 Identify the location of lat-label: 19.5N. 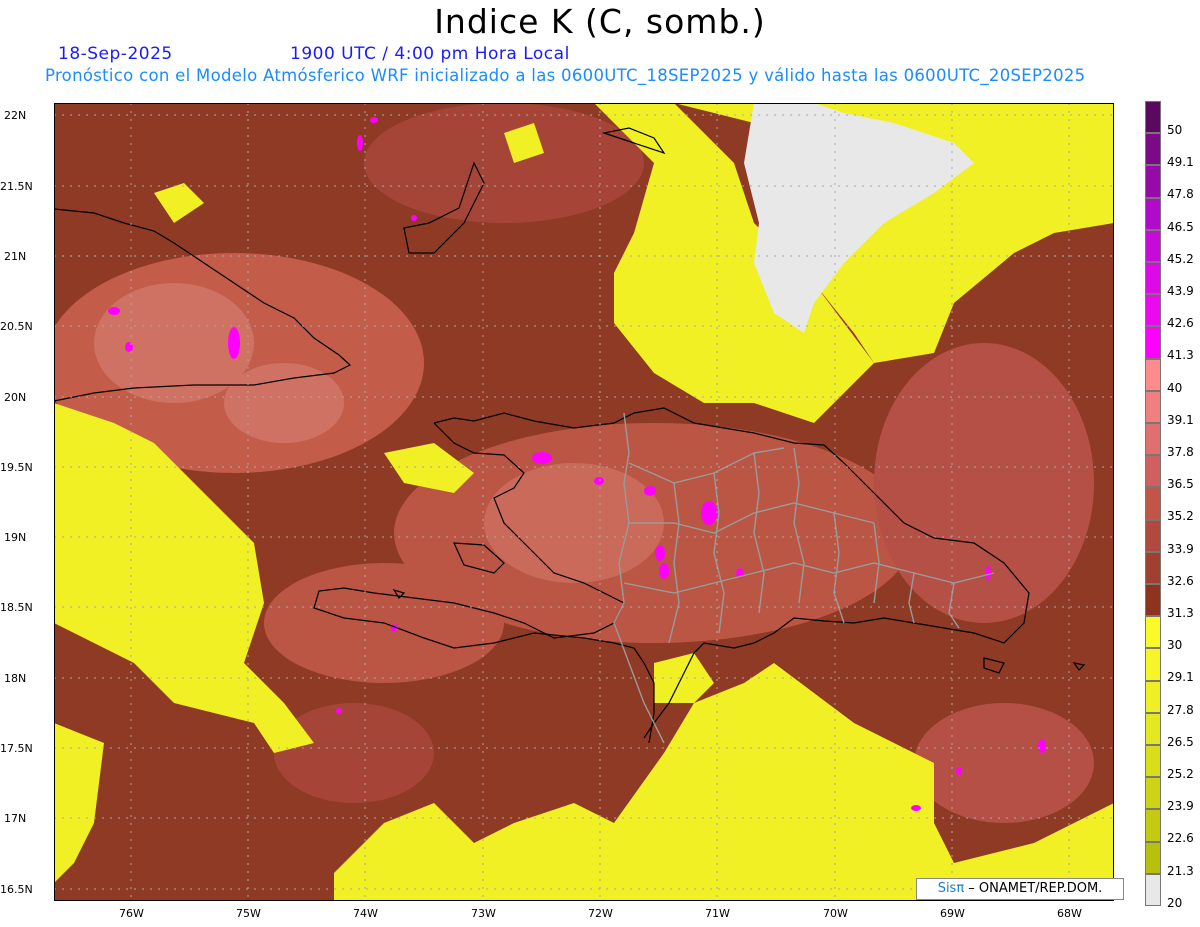
(16, 467).